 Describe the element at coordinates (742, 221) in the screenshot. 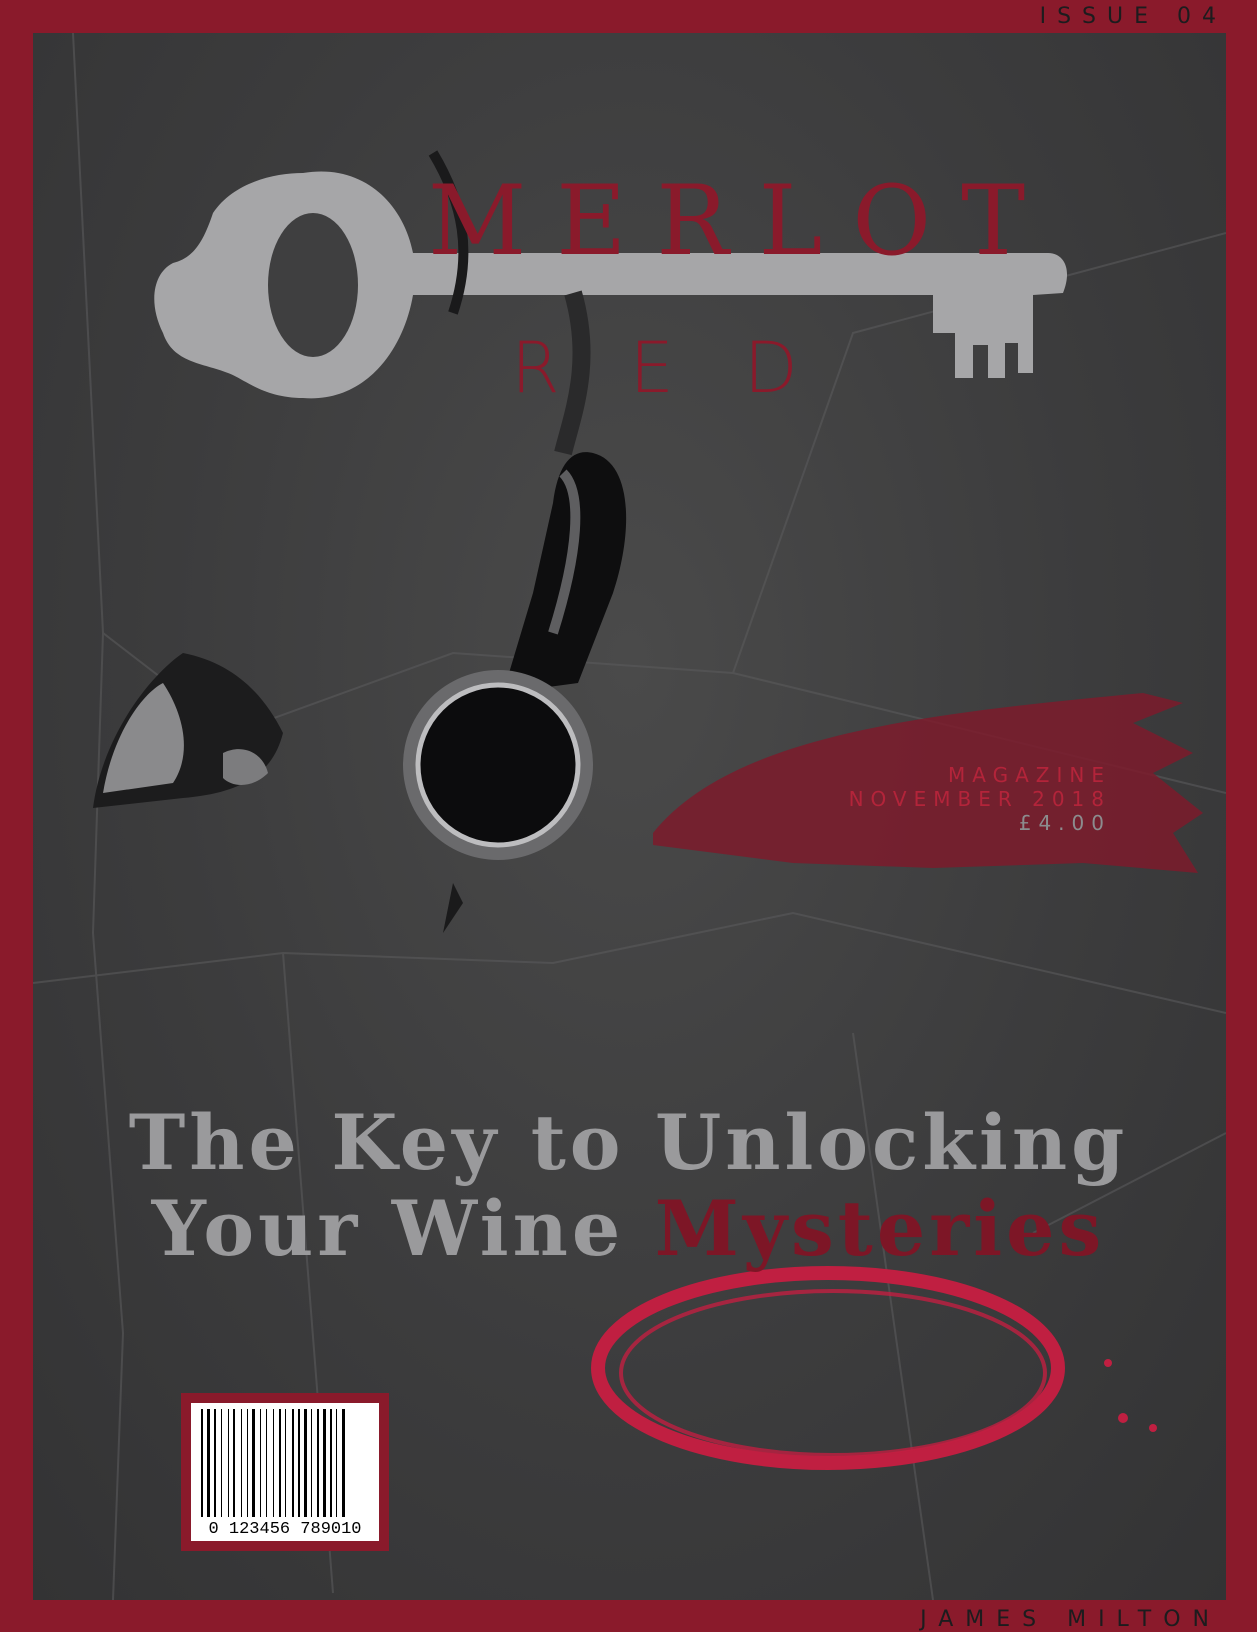

I see `magazine-title-merlot: MERLOT` at that location.